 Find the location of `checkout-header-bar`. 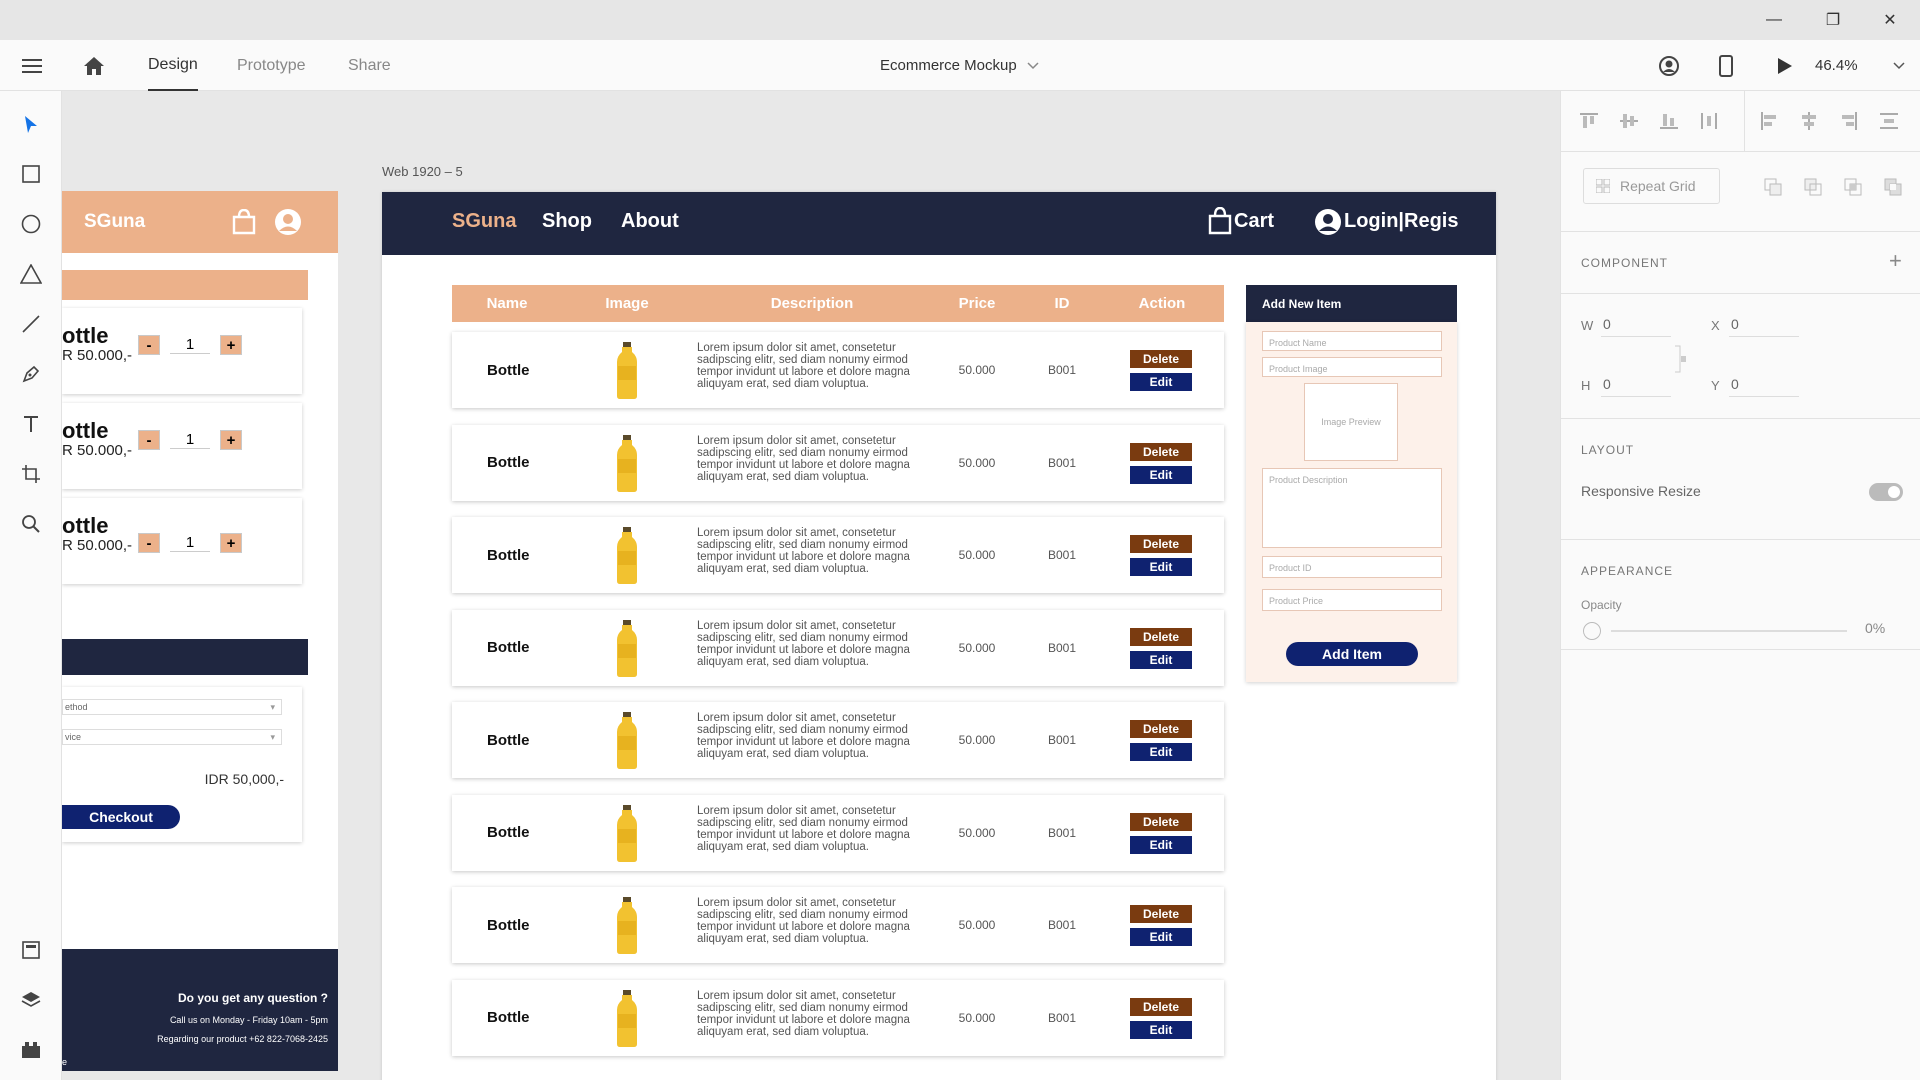

checkout-header-bar is located at coordinates (185, 657).